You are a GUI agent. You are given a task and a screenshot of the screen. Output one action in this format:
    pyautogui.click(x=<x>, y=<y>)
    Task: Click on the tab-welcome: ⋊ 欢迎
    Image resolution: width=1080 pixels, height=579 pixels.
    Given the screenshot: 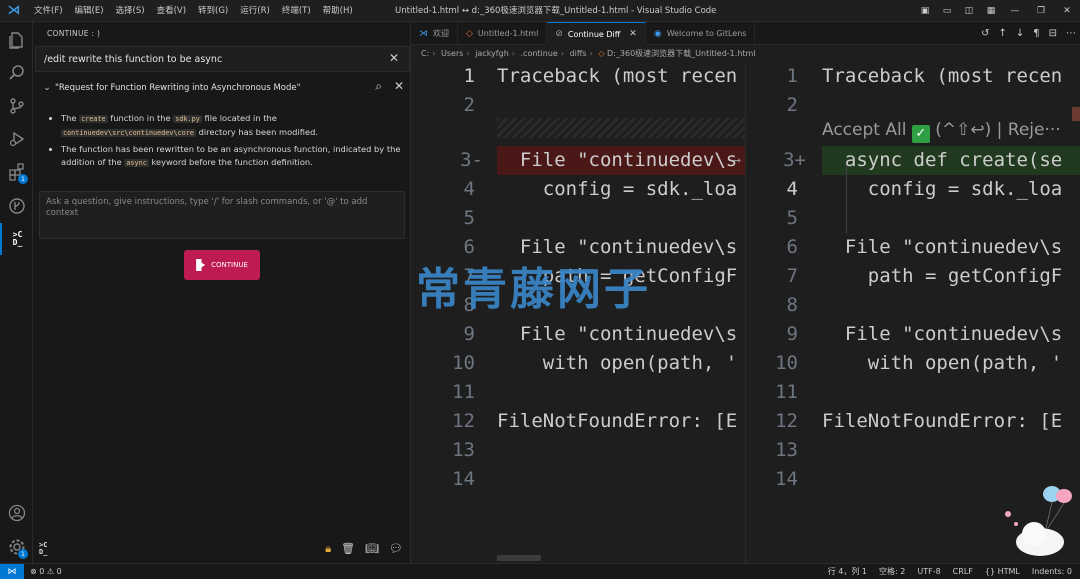 What is the action you would take?
    pyautogui.click(x=434, y=33)
    